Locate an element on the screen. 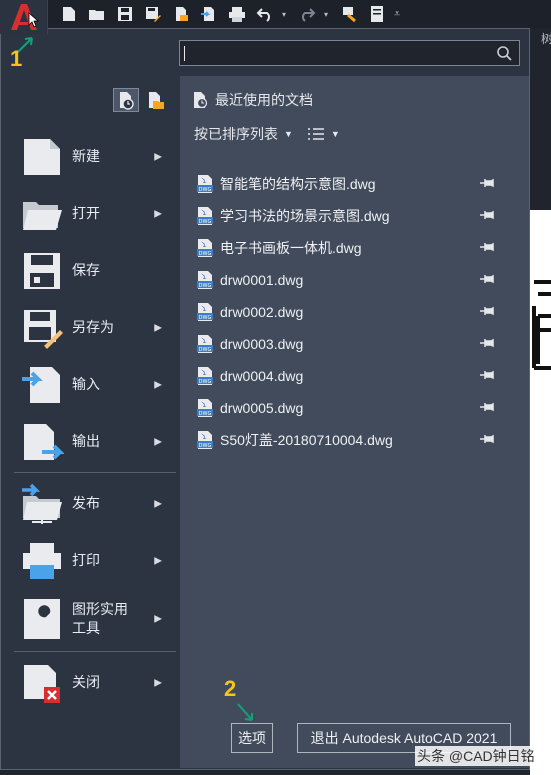 The image size is (551, 775). recent-file-name: drw0002.dwg is located at coordinates (262, 312).